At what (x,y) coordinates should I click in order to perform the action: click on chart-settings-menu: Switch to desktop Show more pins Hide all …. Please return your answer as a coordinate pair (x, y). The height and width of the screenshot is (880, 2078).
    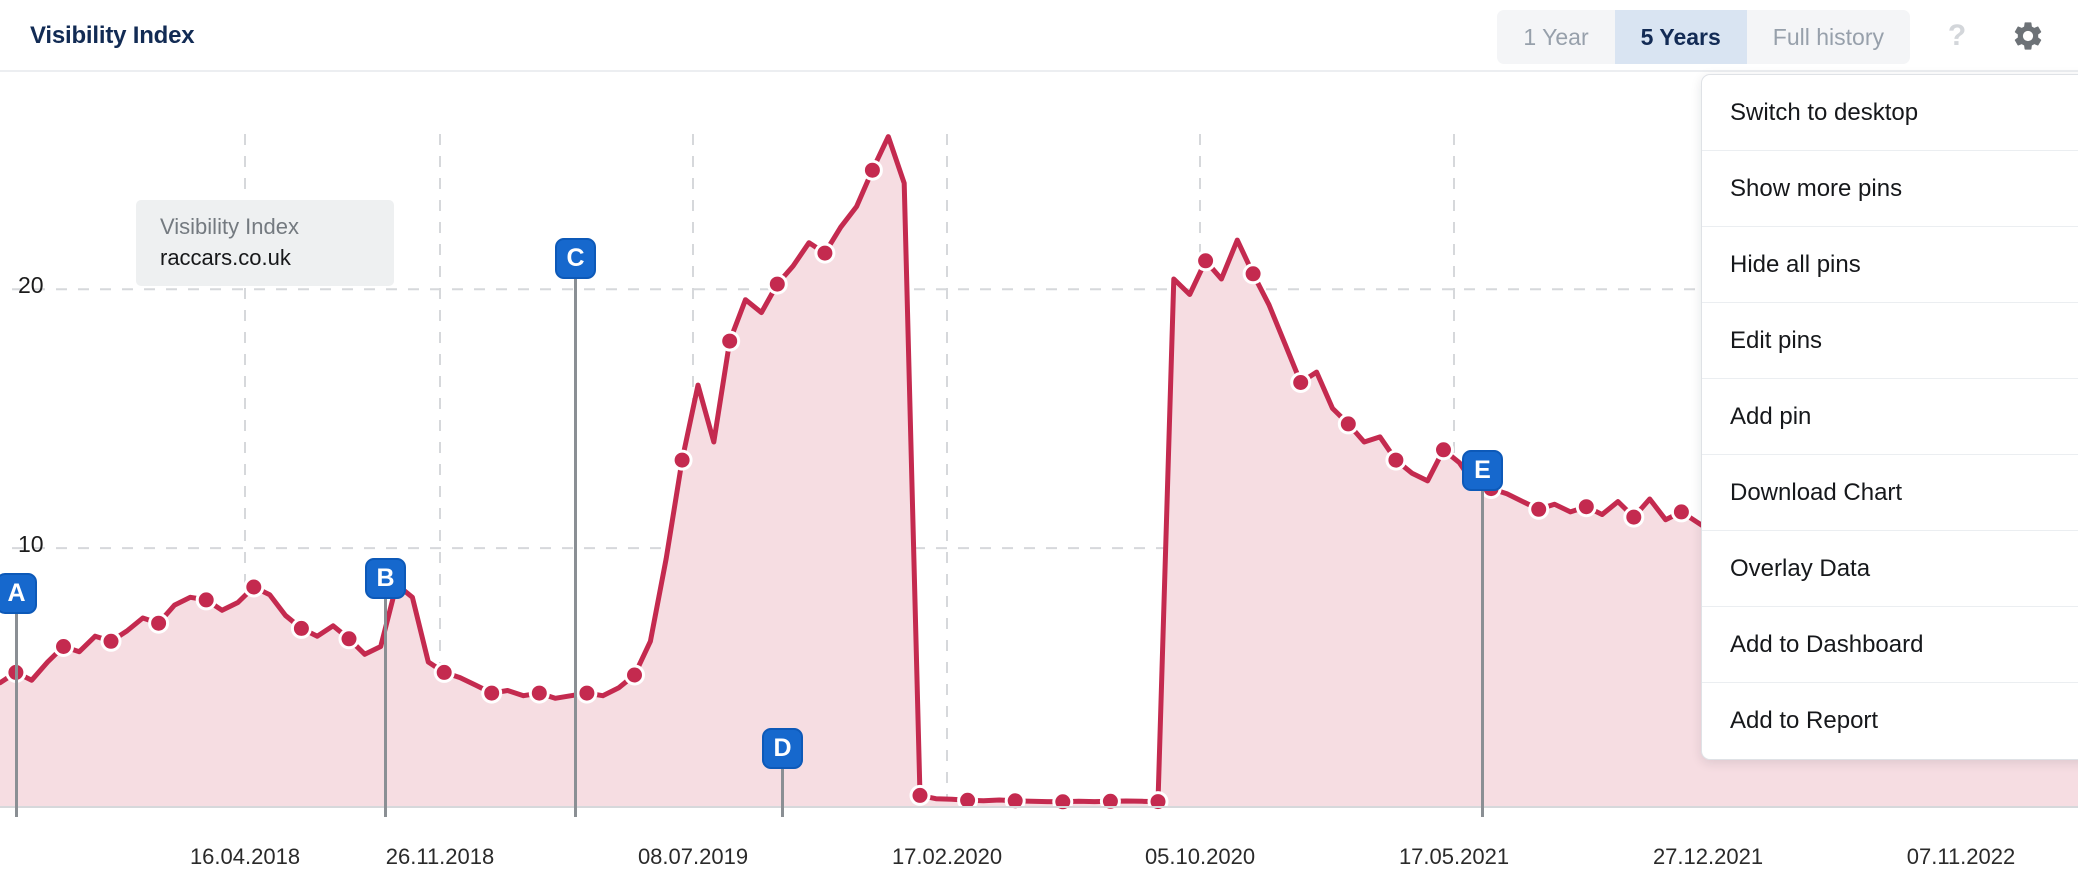
    Looking at the image, I should click on (1889, 417).